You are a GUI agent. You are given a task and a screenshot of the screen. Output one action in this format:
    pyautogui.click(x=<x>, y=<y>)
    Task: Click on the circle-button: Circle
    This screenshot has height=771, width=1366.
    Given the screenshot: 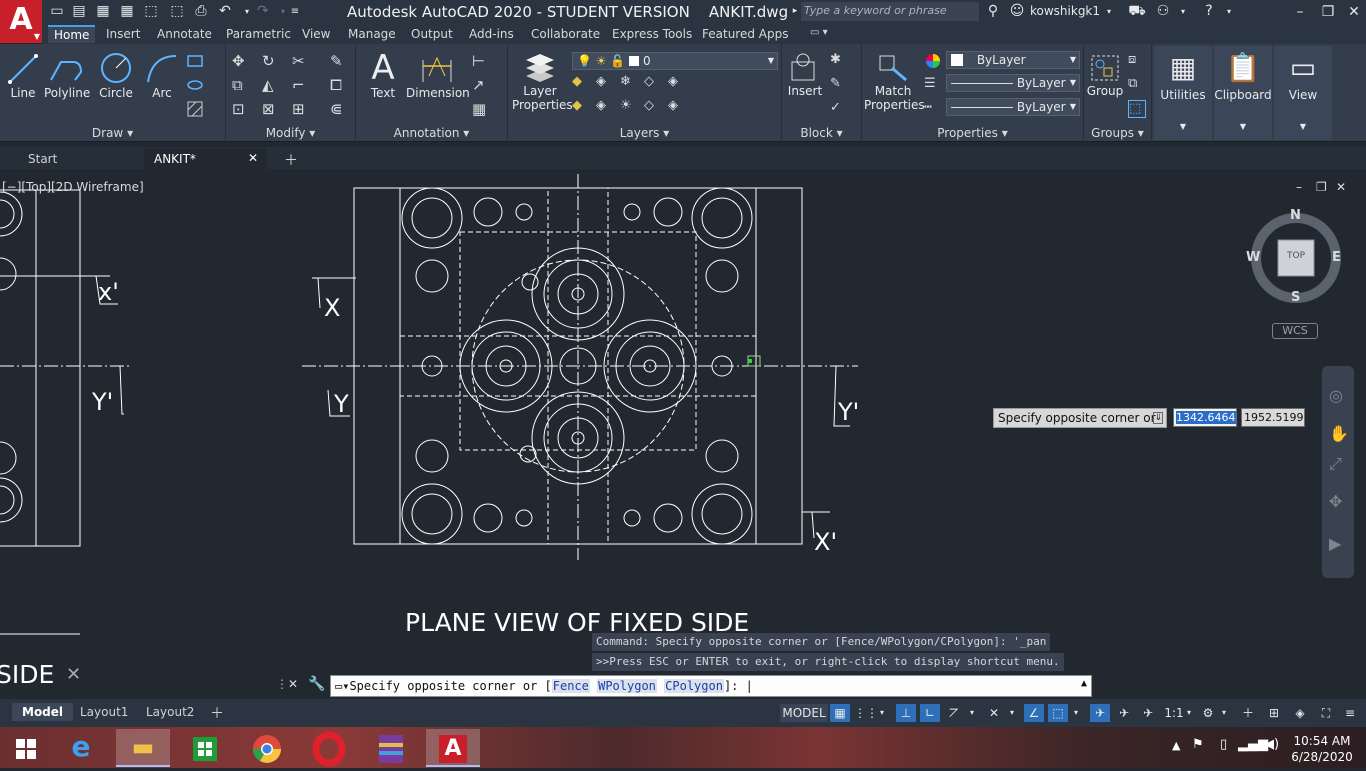 What is the action you would take?
    pyautogui.click(x=116, y=75)
    